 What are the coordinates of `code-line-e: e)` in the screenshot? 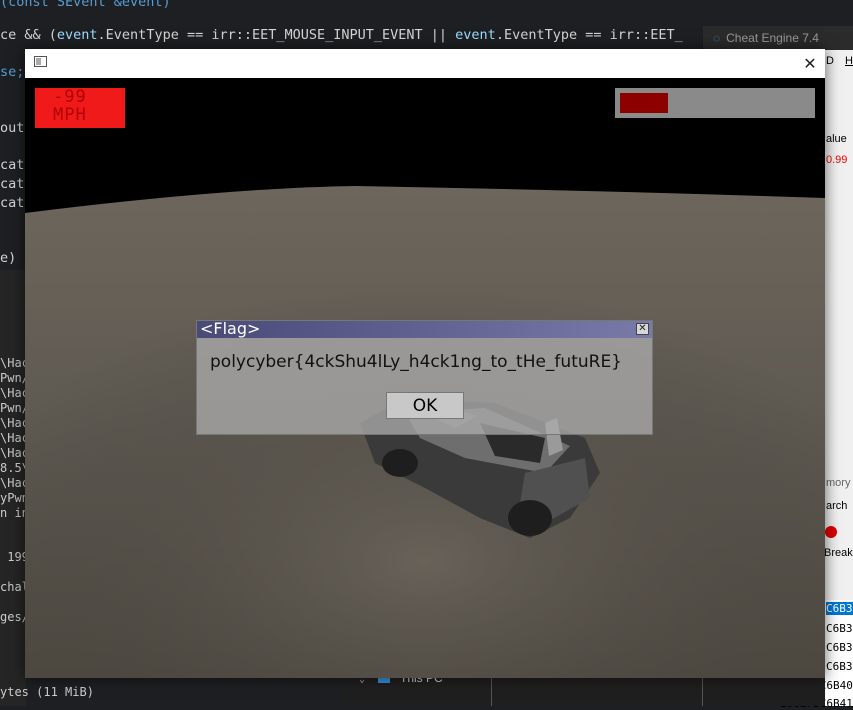 It's located at (8, 258).